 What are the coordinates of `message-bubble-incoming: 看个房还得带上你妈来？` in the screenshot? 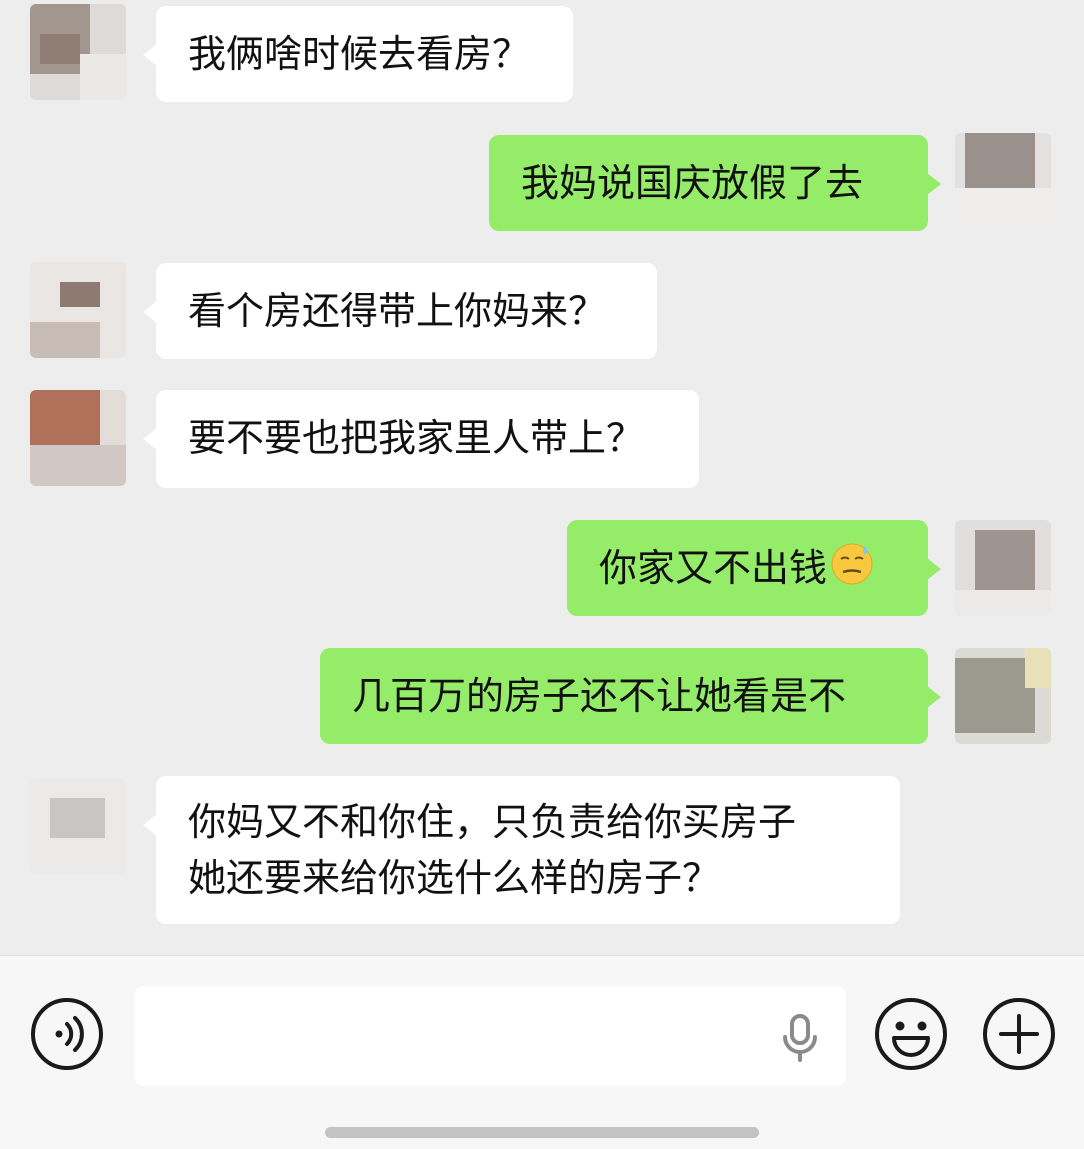 It's located at (400, 311).